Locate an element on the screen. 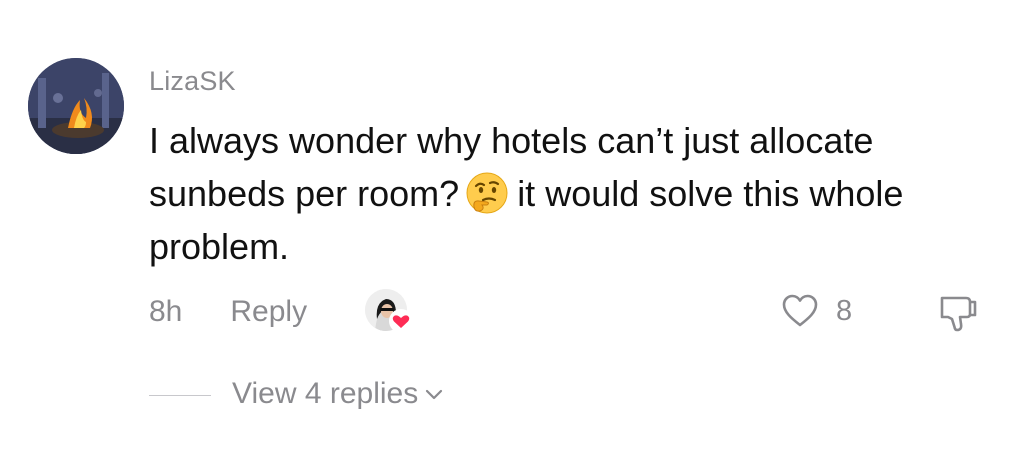 Image resolution: width=1024 pixels, height=473 pixels. thumbs-down-icon is located at coordinates (958, 312).